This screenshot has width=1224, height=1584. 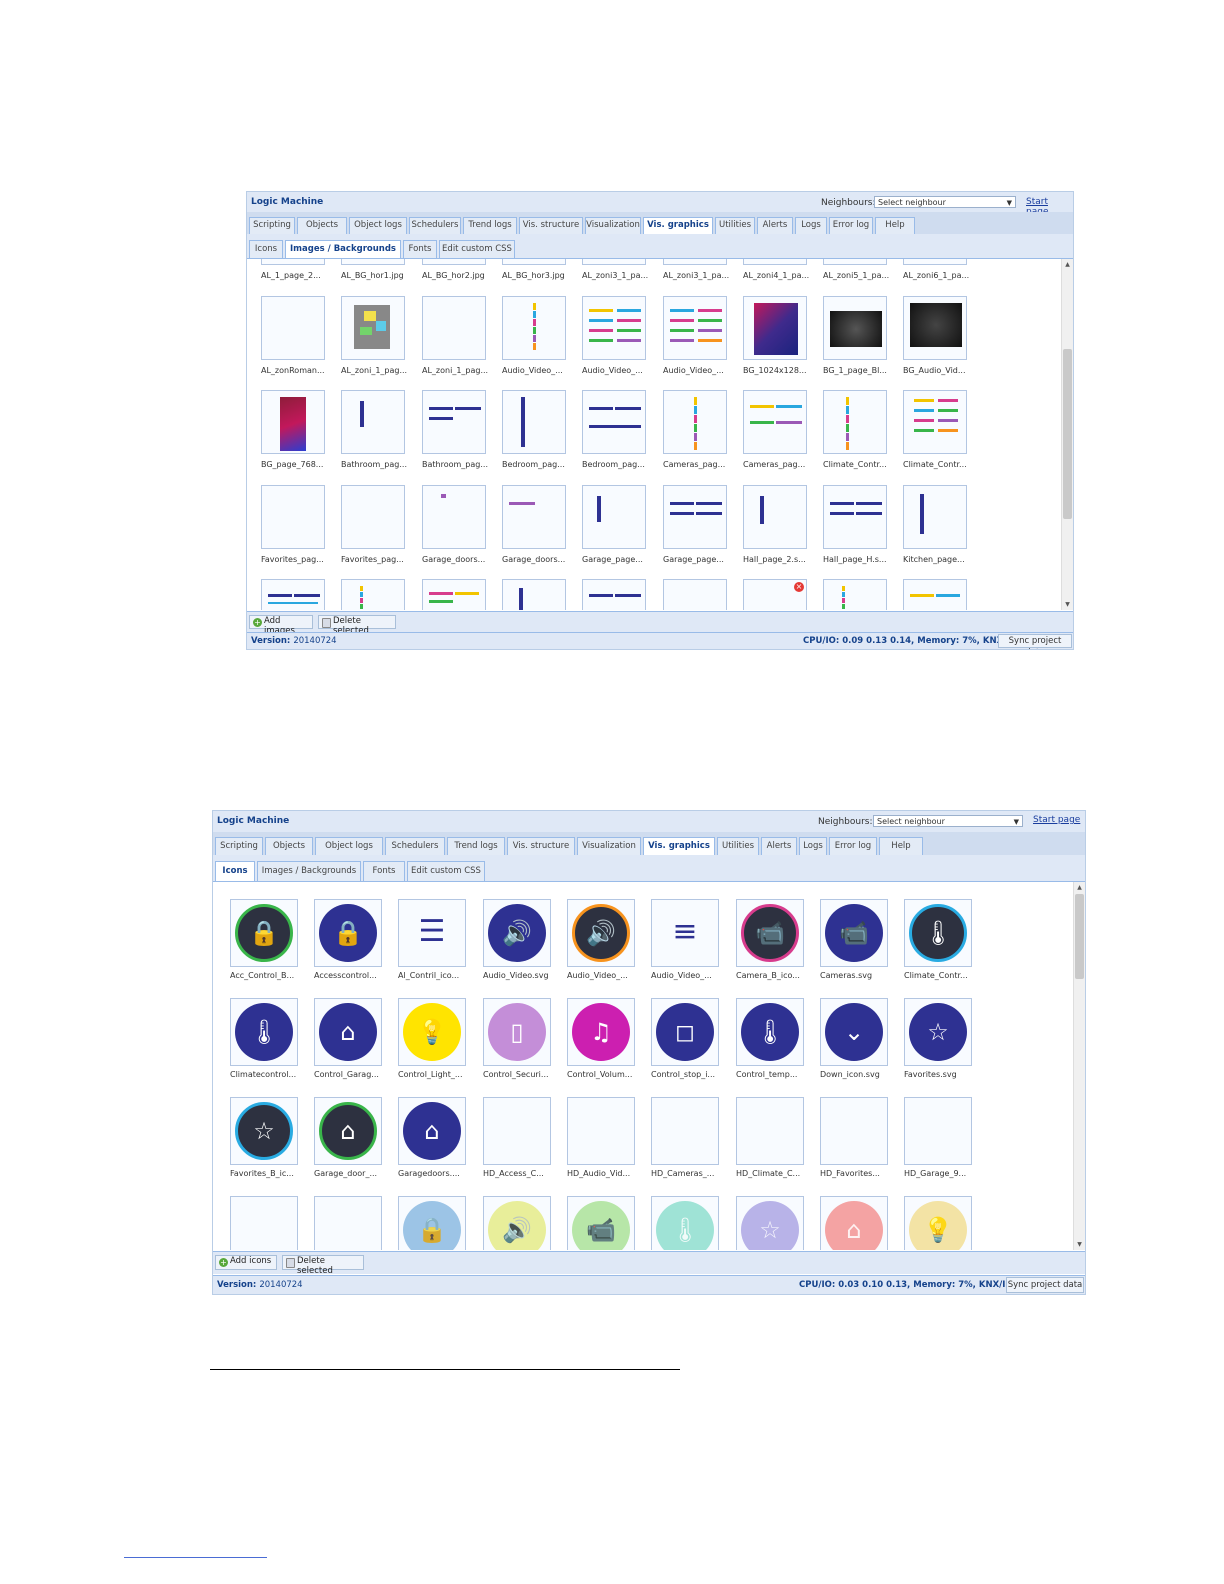 What do you see at coordinates (613, 225) in the screenshot?
I see `tab-visualization: Visualization` at bounding box center [613, 225].